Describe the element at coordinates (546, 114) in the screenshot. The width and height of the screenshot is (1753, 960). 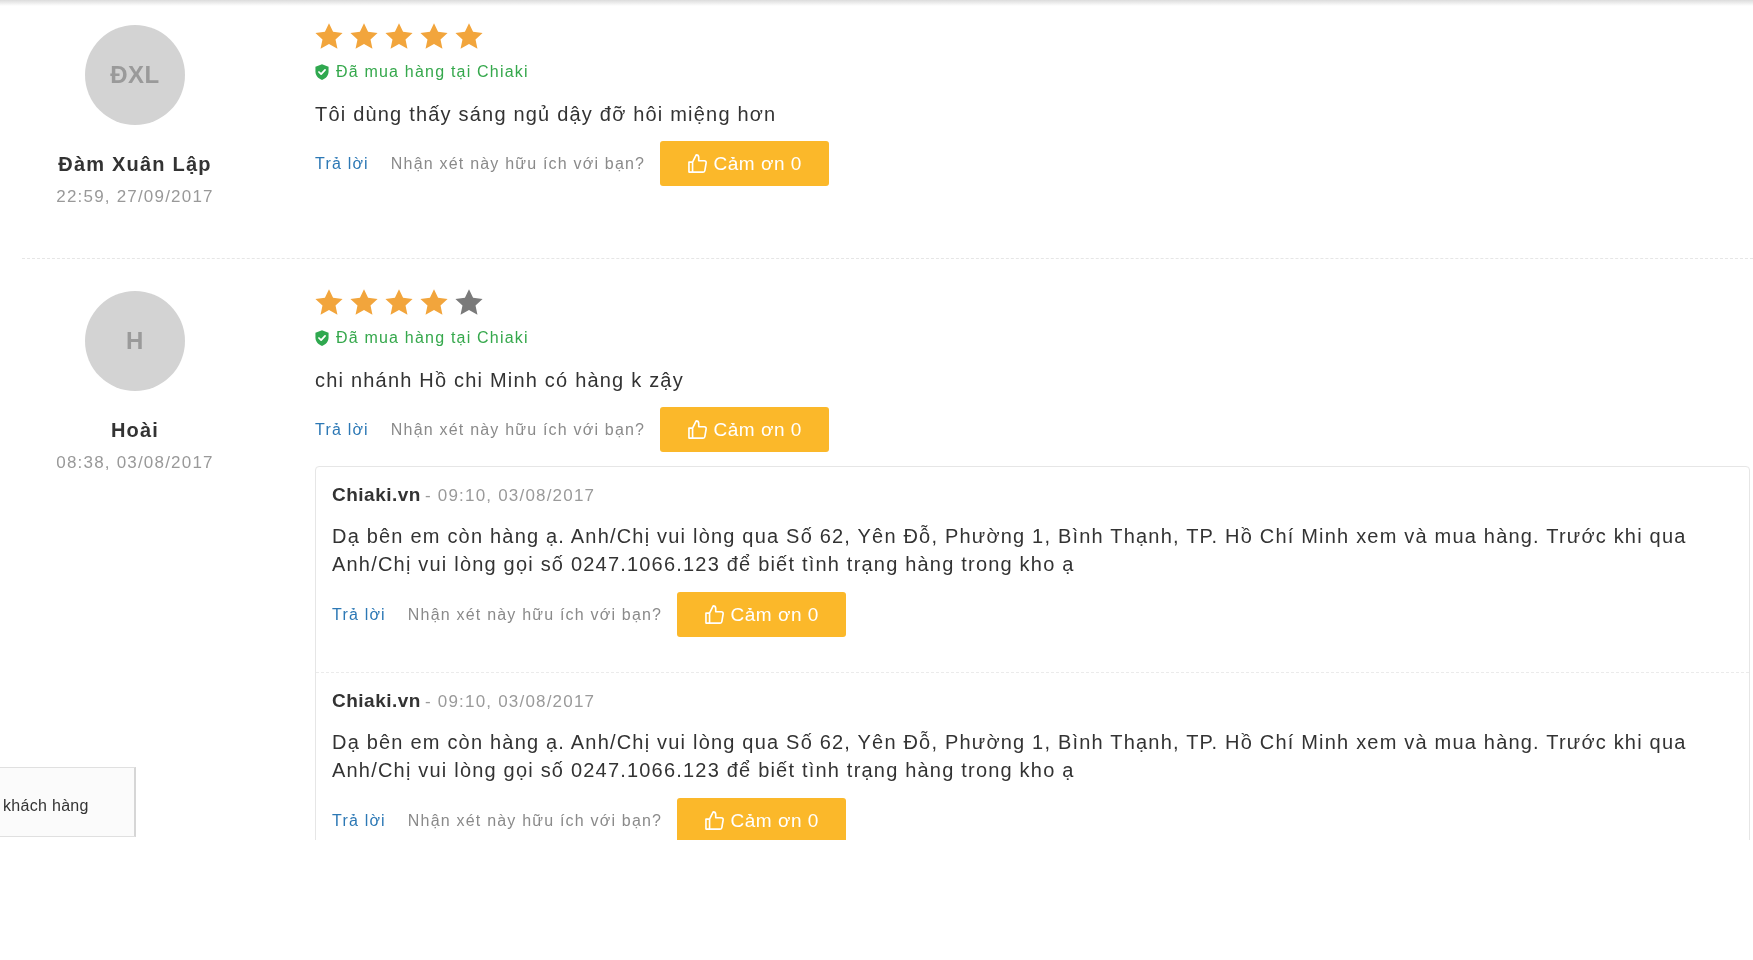
I see `review-comment: Tôi dùng thấy sáng ngủ dậy đỡ hôi miệng hơn` at that location.